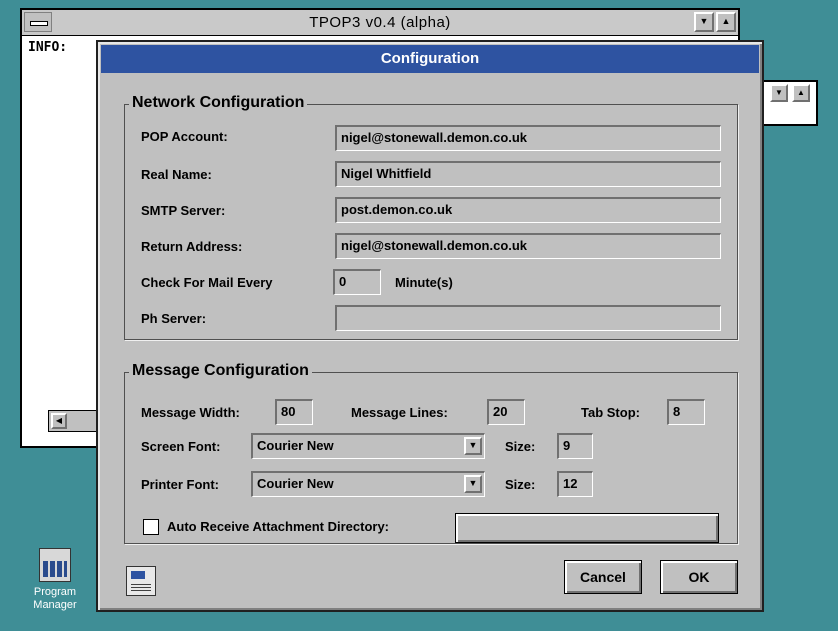  Describe the element at coordinates (368, 446) in the screenshot. I see `screen-font-select: Courier New ▼` at that location.